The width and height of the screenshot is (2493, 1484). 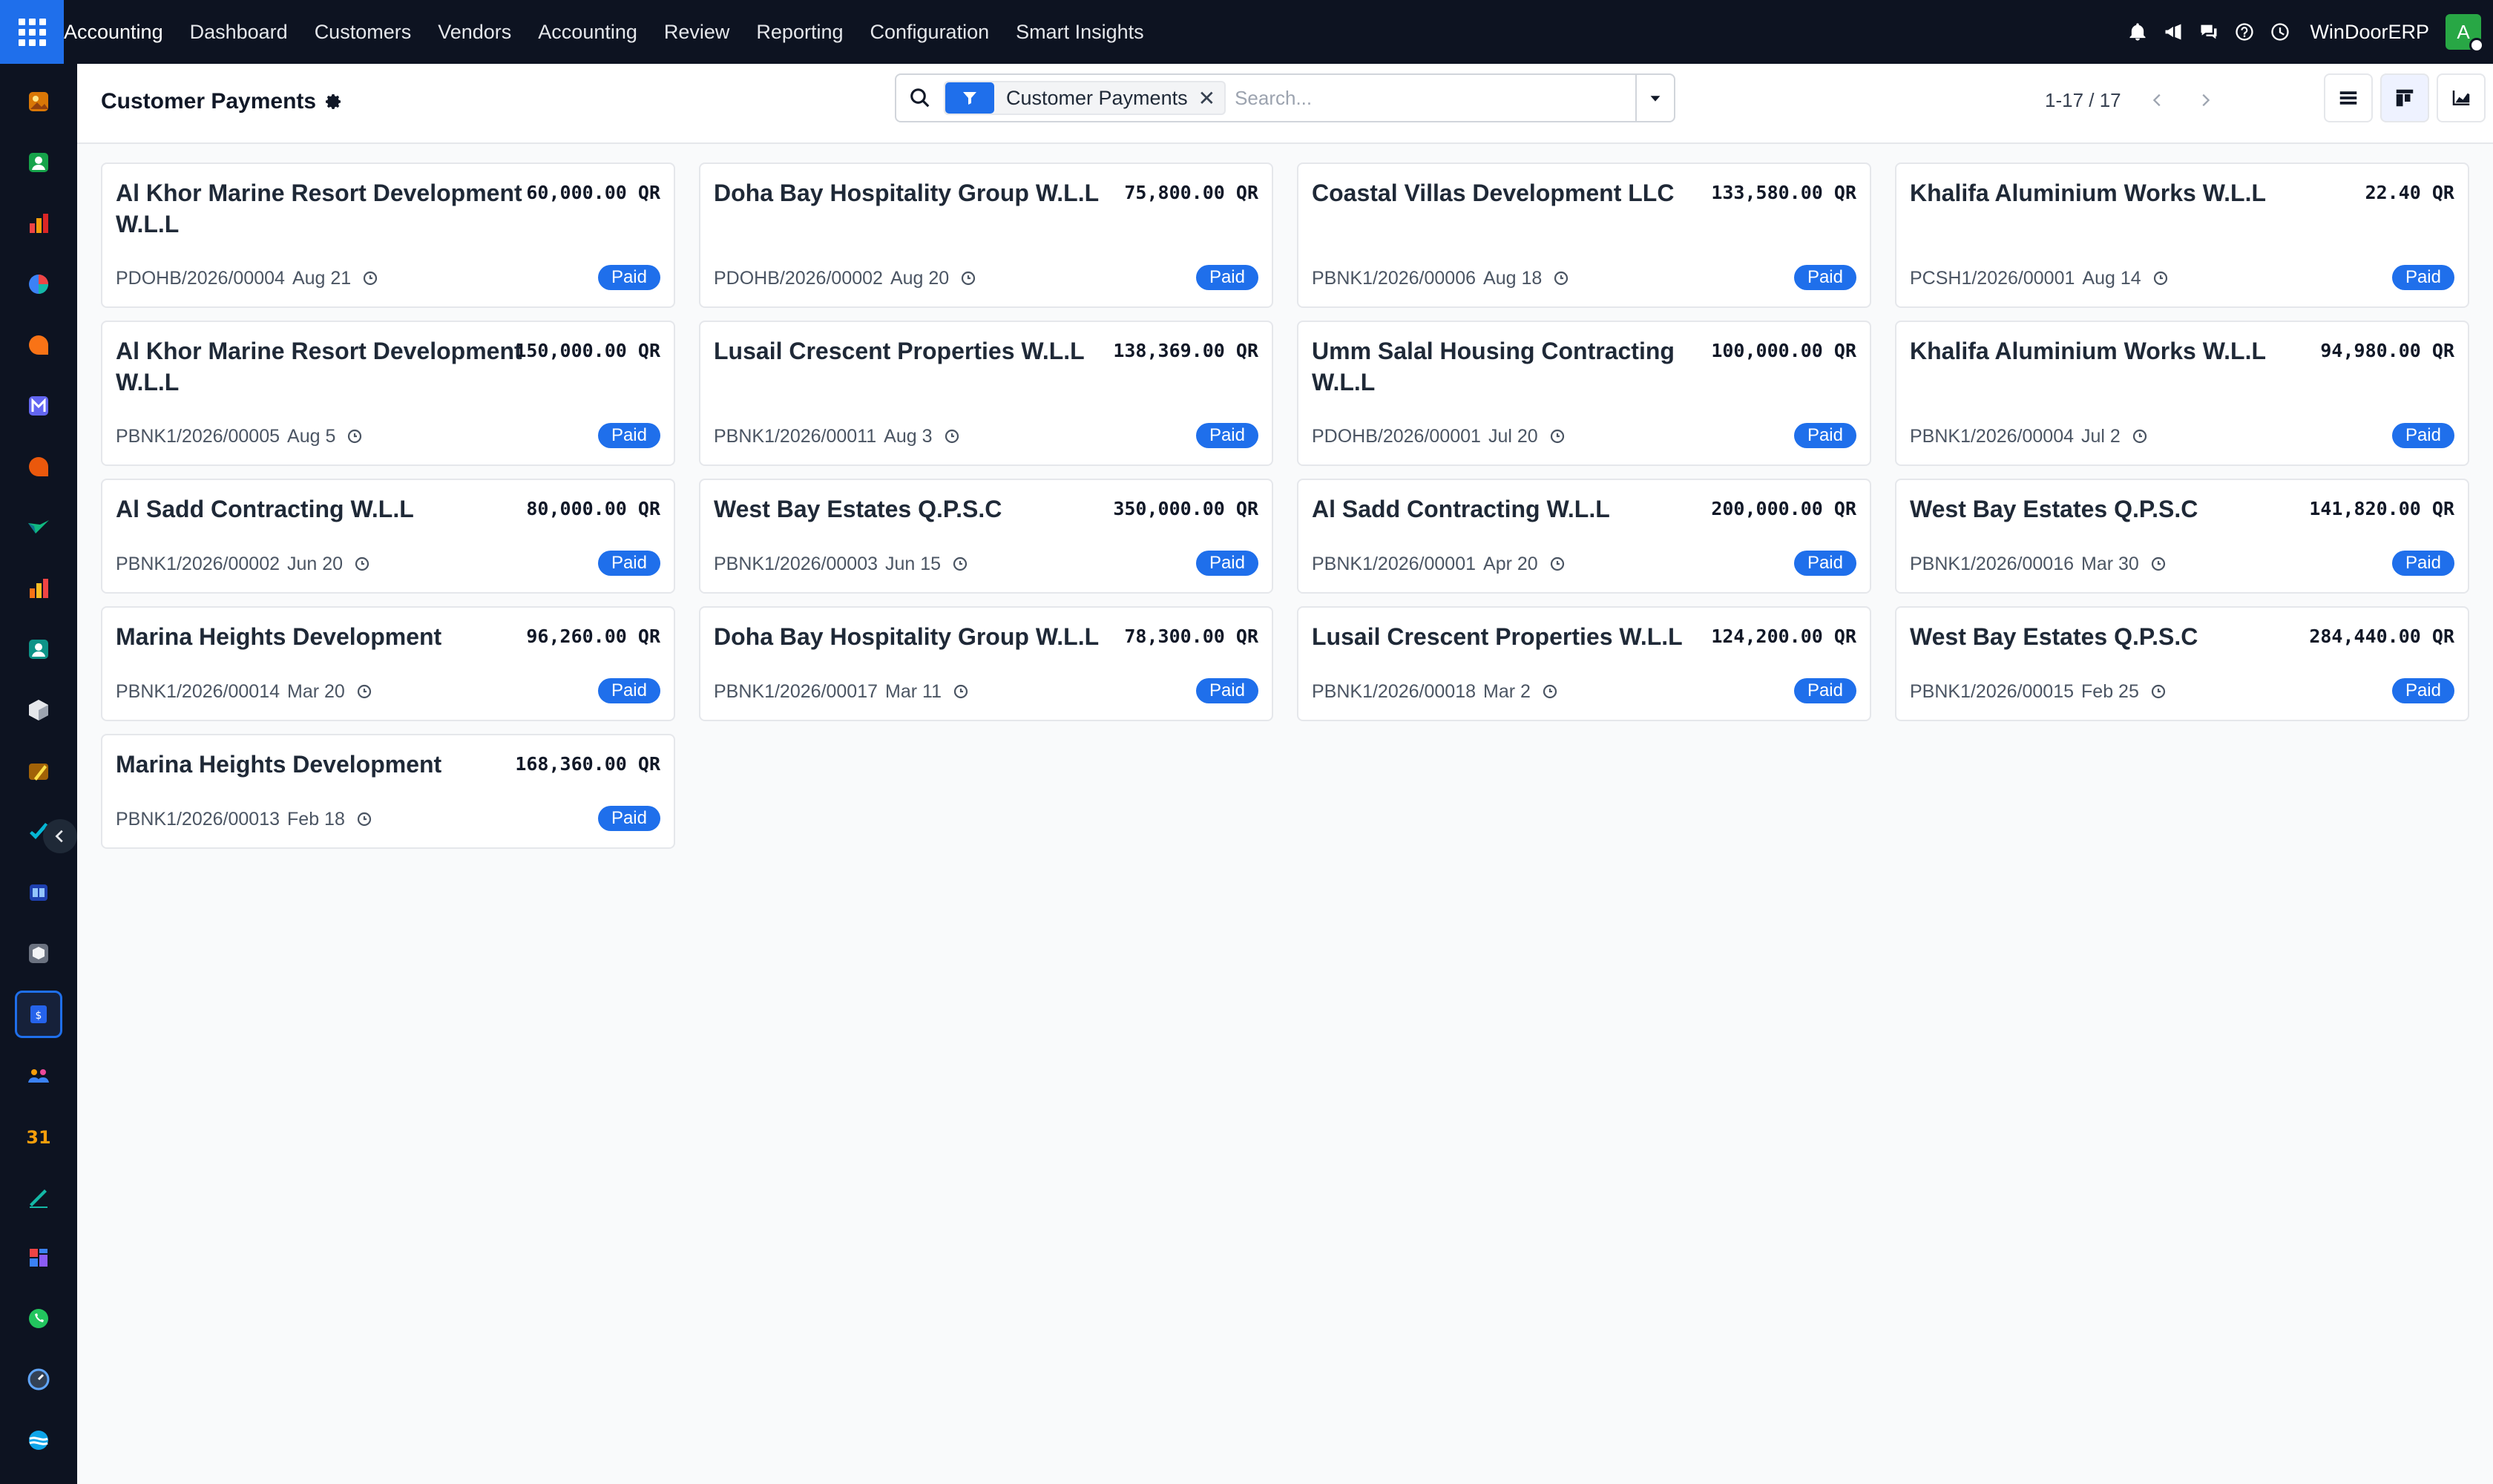 I want to click on payment-reference: PBNK1/2026/00004, so click(x=1992, y=436).